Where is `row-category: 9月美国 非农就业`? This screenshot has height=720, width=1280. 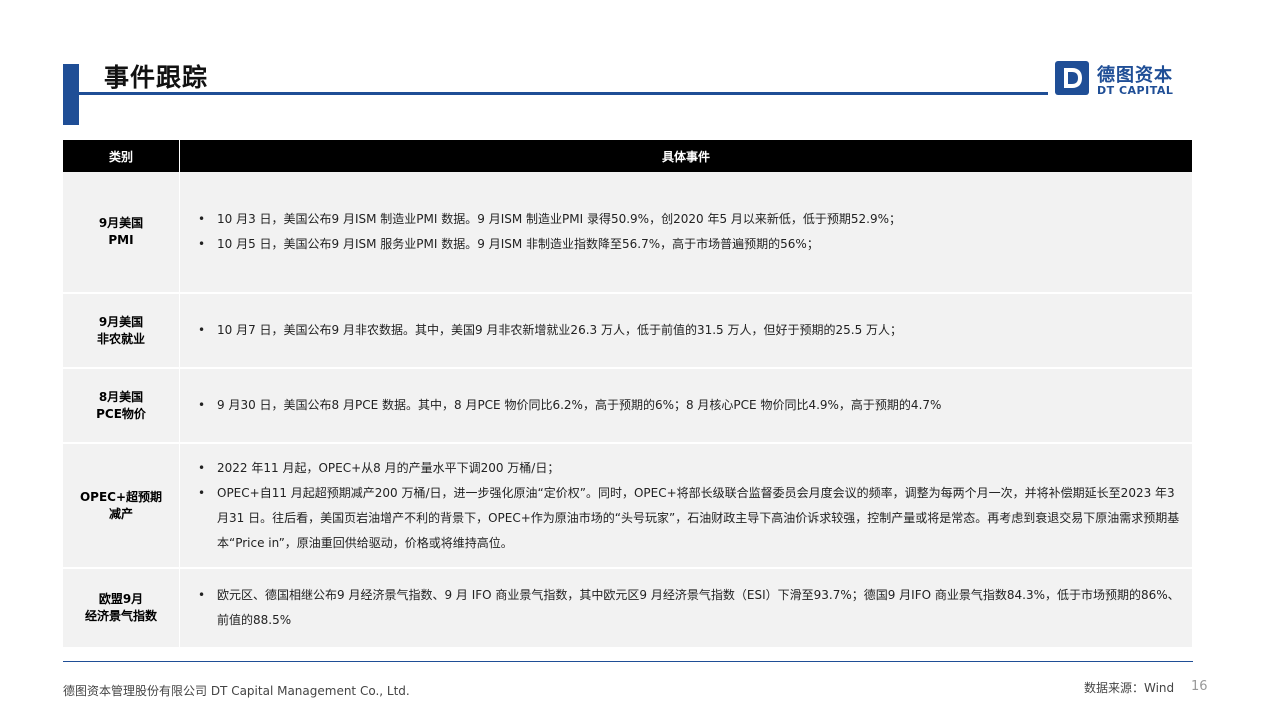 row-category: 9月美国 非农就业 is located at coordinates (121, 330).